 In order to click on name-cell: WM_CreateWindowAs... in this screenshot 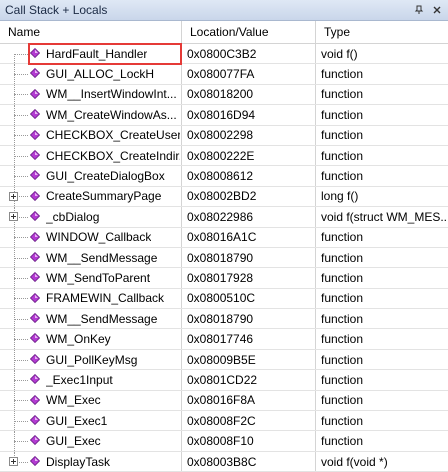, I will do `click(91, 115)`.